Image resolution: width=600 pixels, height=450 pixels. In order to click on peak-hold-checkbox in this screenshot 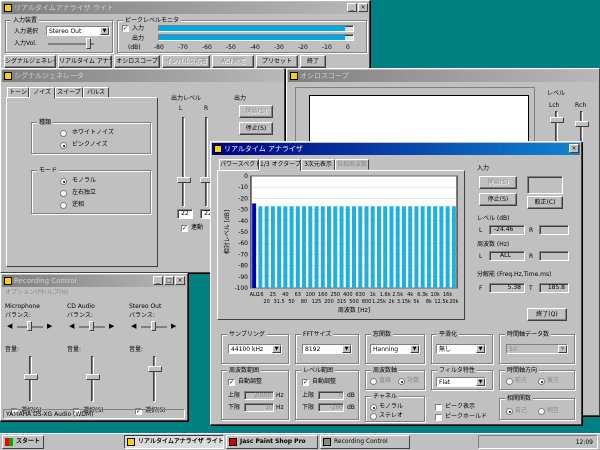, I will do `click(438, 417)`.